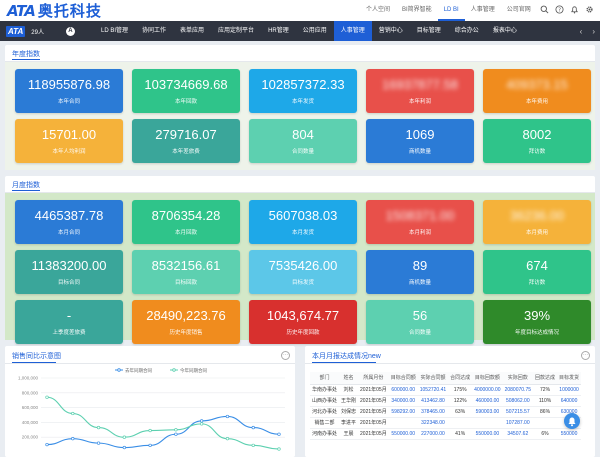  What do you see at coordinates (574, 9) in the screenshot?
I see `bell-icon` at bounding box center [574, 9].